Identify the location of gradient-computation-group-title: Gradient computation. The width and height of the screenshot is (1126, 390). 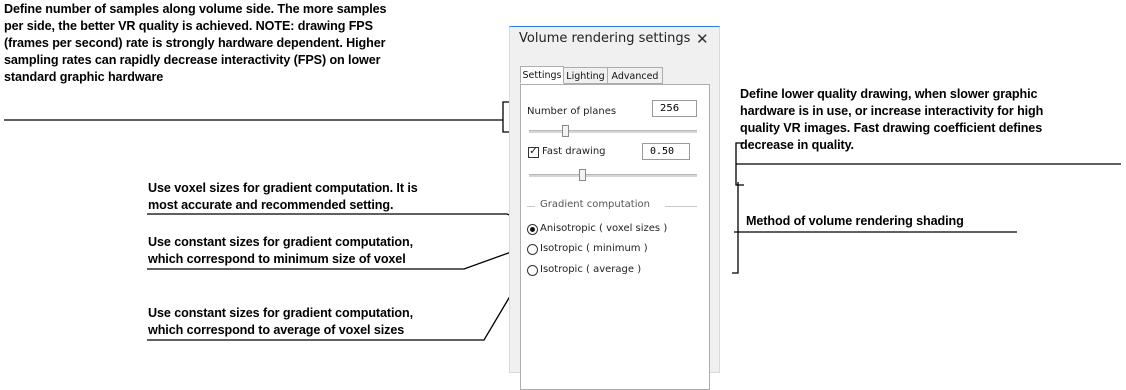
(595, 204).